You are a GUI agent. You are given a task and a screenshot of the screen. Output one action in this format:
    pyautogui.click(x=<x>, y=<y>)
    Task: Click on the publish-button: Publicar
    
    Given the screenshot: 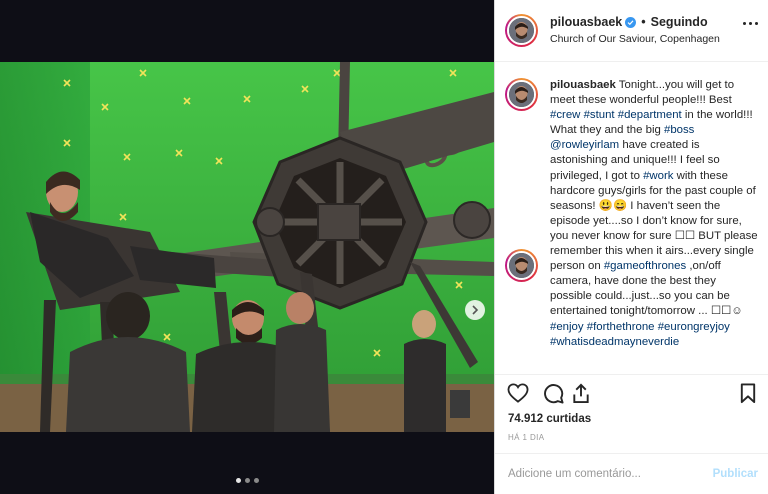 What is the action you would take?
    pyautogui.click(x=735, y=474)
    